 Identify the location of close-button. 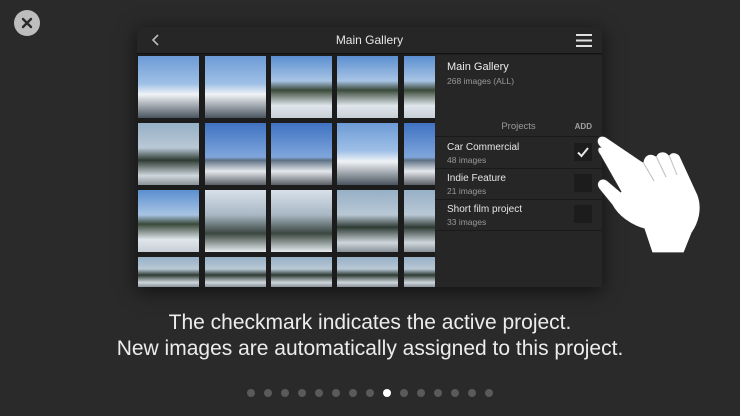
(27, 23).